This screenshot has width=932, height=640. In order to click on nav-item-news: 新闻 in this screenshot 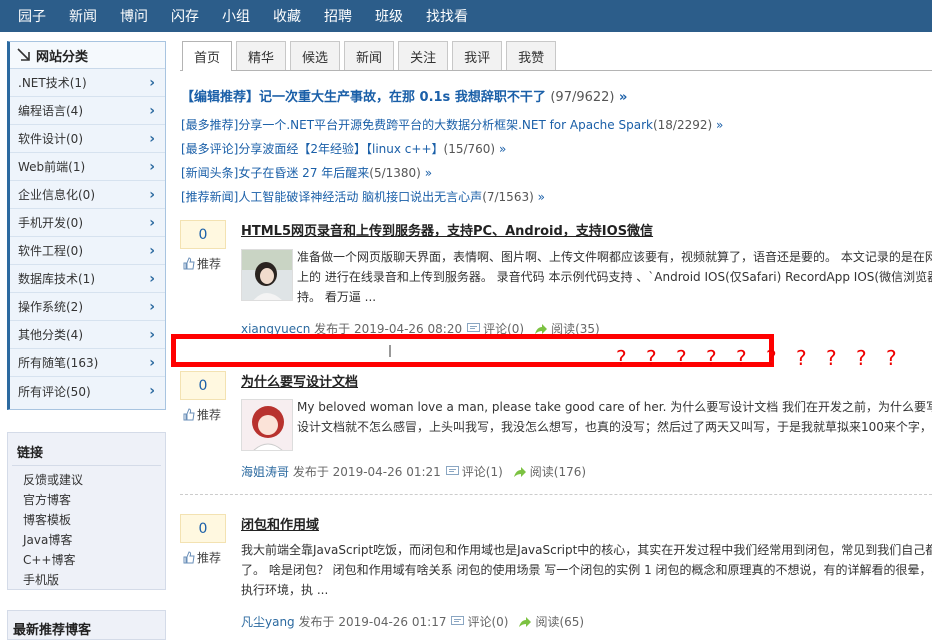, I will do `click(83, 16)`.